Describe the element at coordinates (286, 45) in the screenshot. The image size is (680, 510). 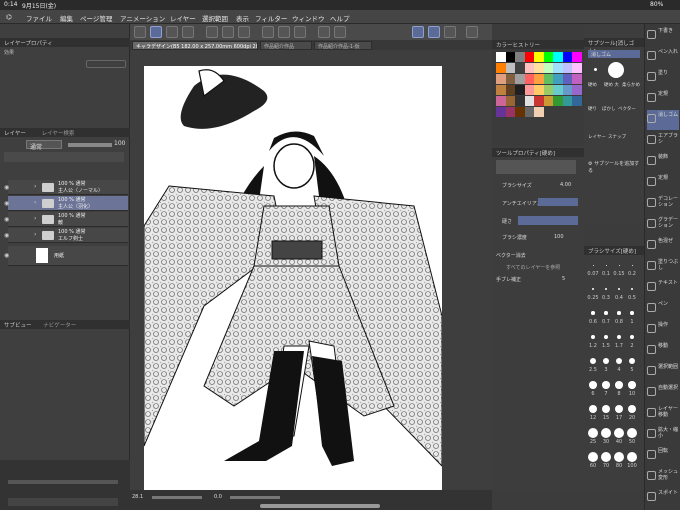
I see `canvas-tab: 作品紹介作品` at that location.